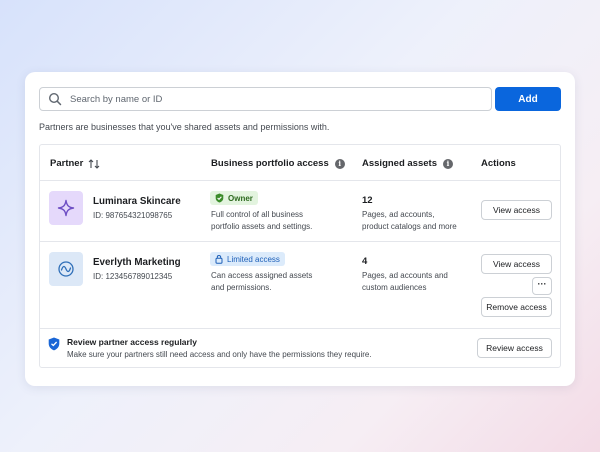  What do you see at coordinates (394, 287) in the screenshot?
I see `assets-description-line: custom audiences` at bounding box center [394, 287].